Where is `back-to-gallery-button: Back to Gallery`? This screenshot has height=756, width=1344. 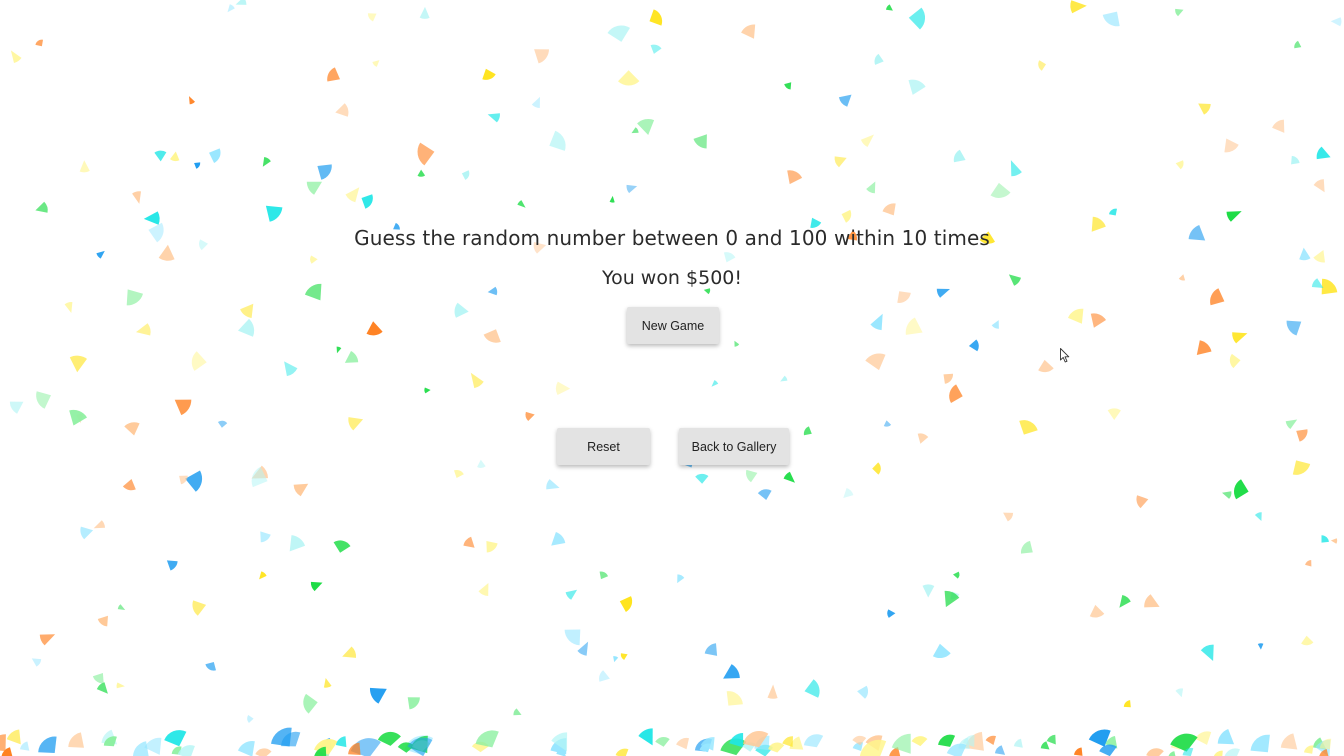
back-to-gallery-button: Back to Gallery is located at coordinates (734, 446).